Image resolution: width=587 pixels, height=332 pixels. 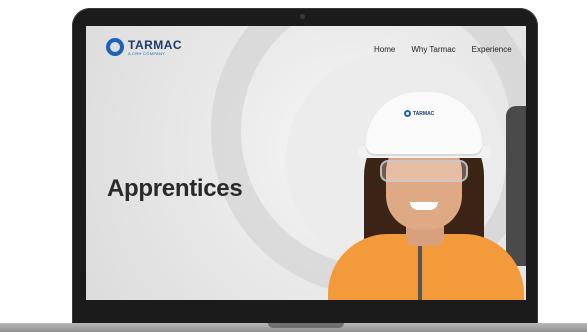 What do you see at coordinates (420, 272) in the screenshot?
I see `lanyard` at bounding box center [420, 272].